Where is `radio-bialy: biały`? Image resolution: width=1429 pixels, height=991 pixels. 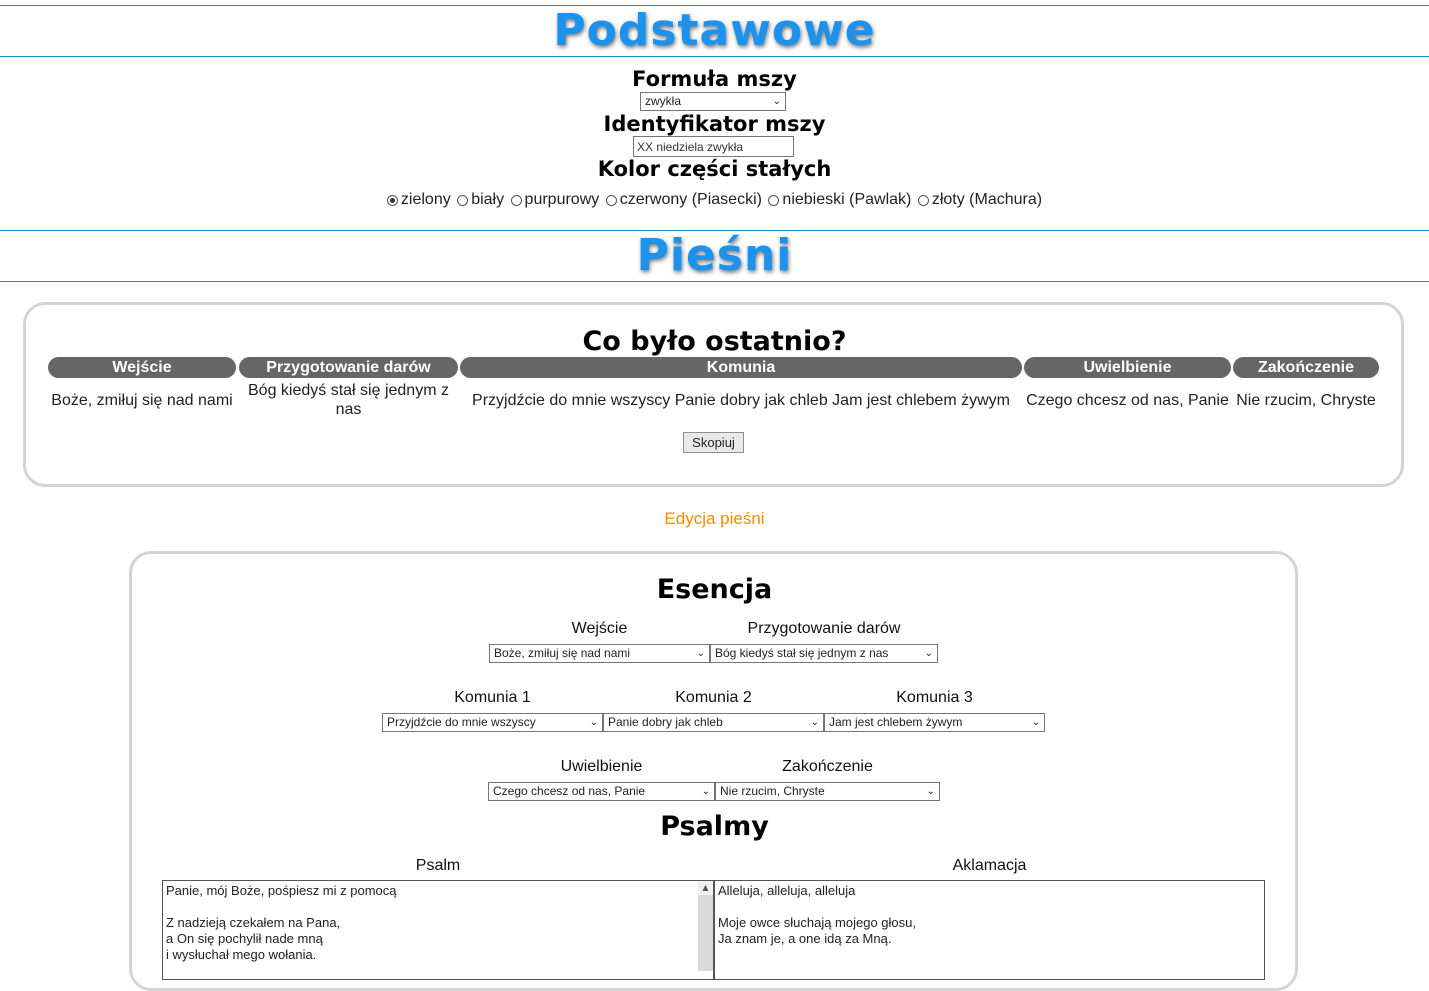
radio-bialy: biały is located at coordinates (480, 200).